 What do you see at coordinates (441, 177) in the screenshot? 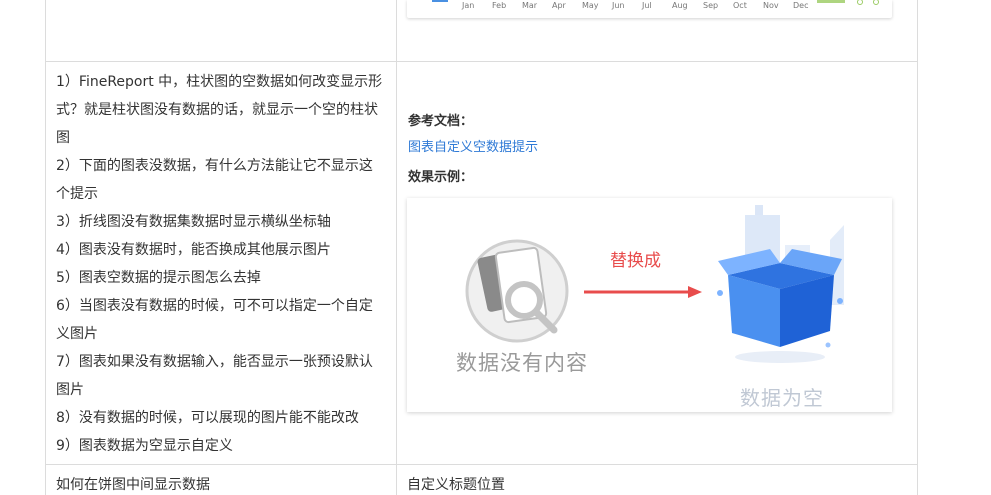
I see `example-label: 效果示例：` at bounding box center [441, 177].